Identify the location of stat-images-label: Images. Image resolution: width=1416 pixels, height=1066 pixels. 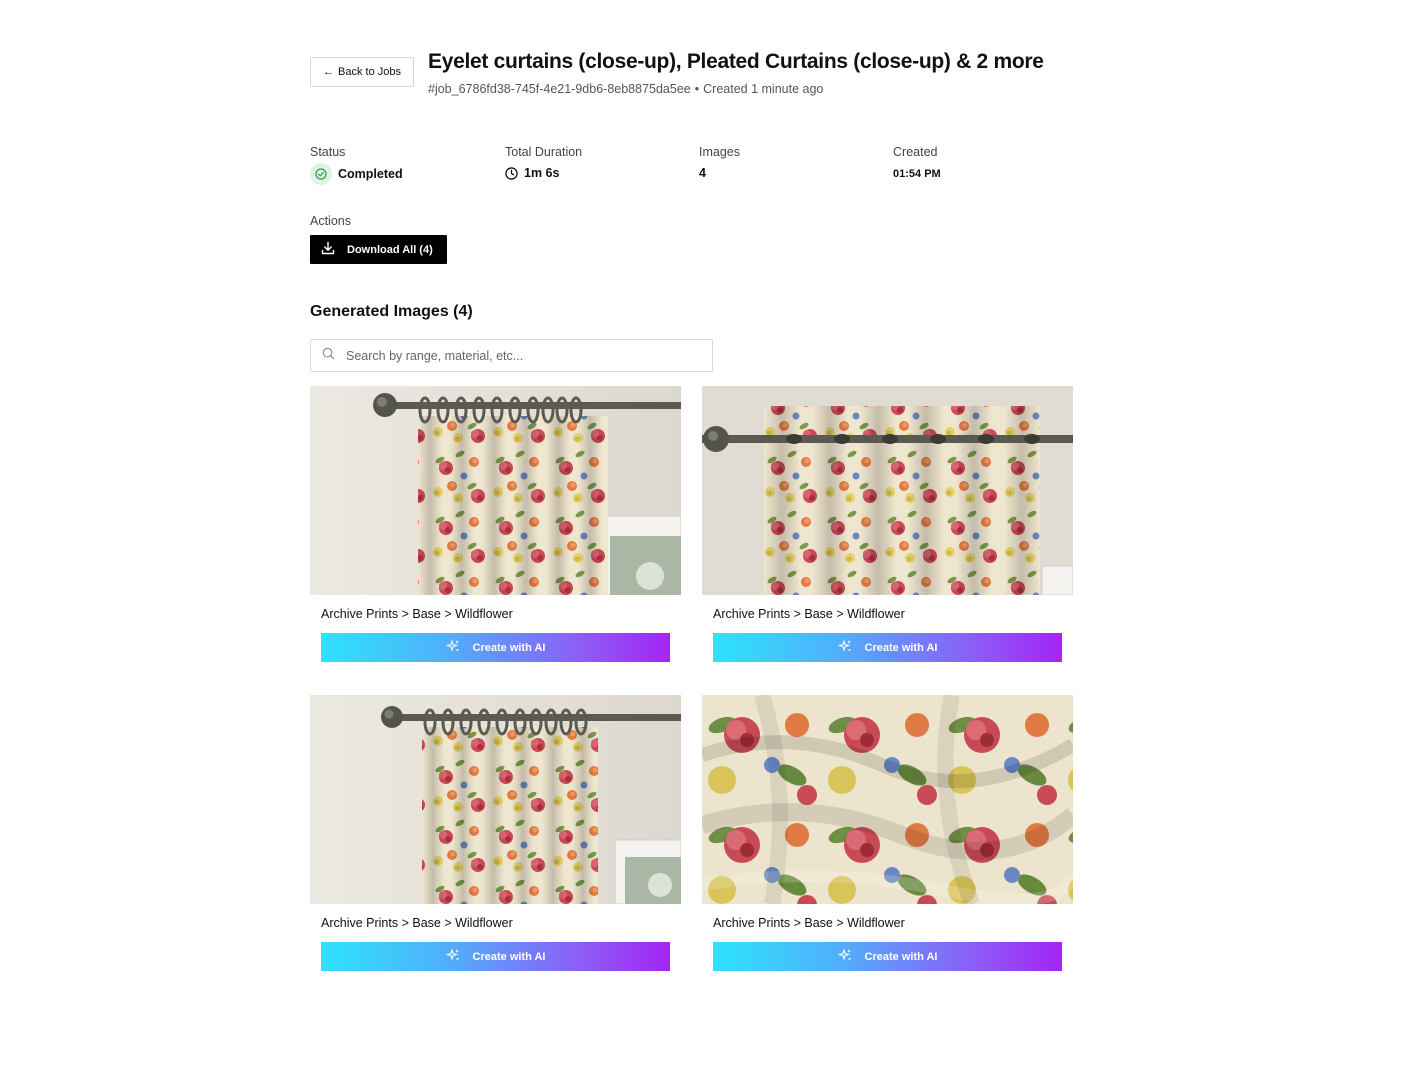
(719, 152).